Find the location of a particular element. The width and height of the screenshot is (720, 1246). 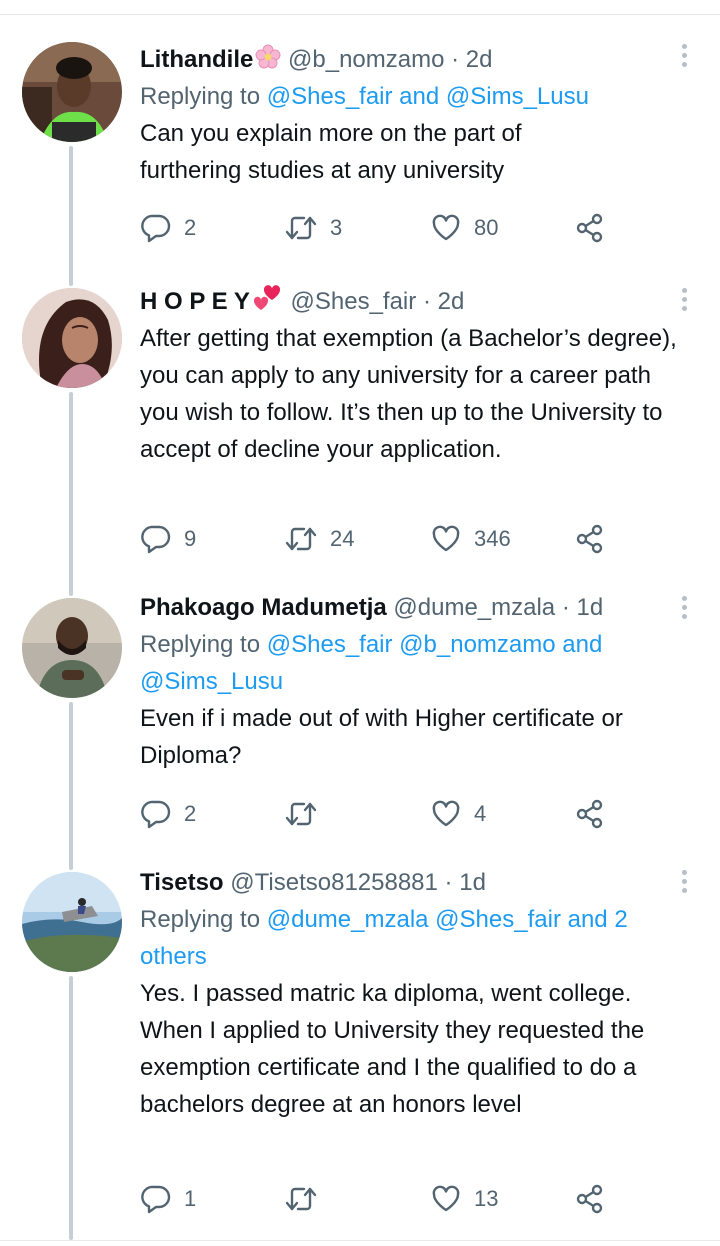

reply-button: 1 is located at coordinates (168, 1199).